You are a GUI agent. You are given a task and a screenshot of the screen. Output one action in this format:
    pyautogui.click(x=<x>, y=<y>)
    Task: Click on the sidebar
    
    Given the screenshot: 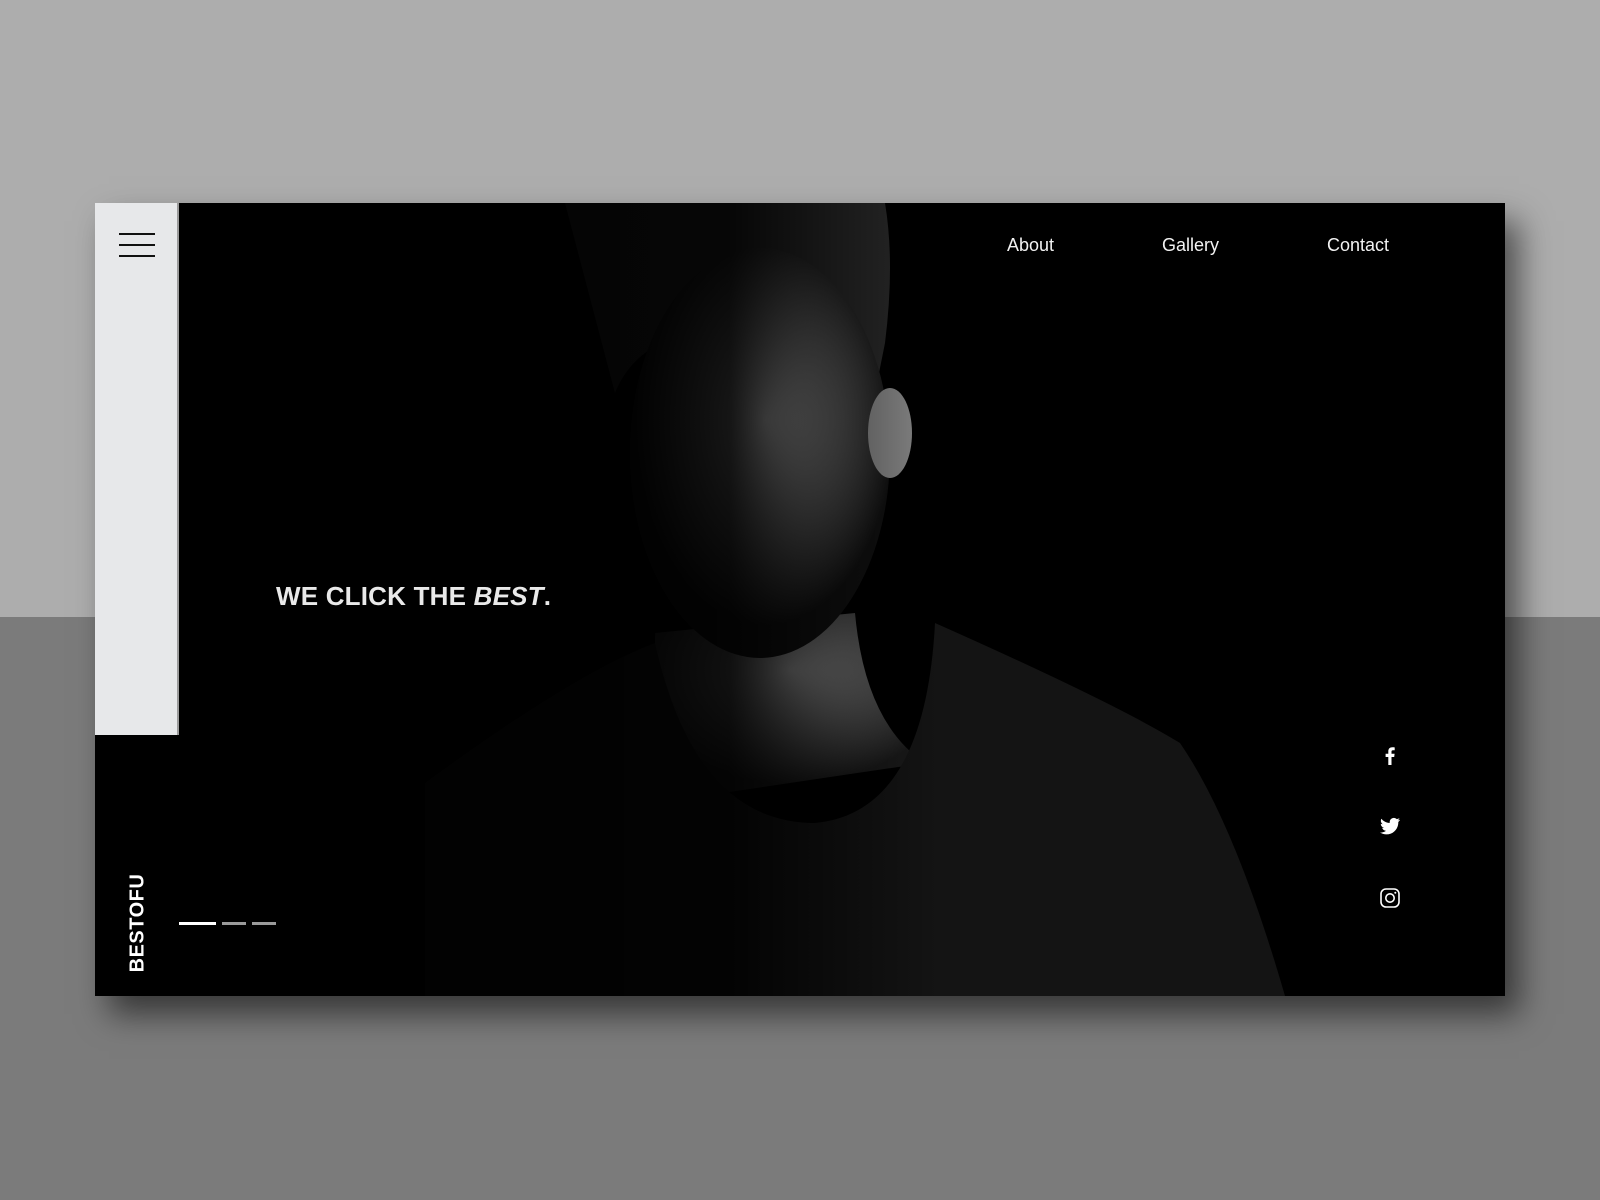 What is the action you would take?
    pyautogui.click(x=137, y=469)
    